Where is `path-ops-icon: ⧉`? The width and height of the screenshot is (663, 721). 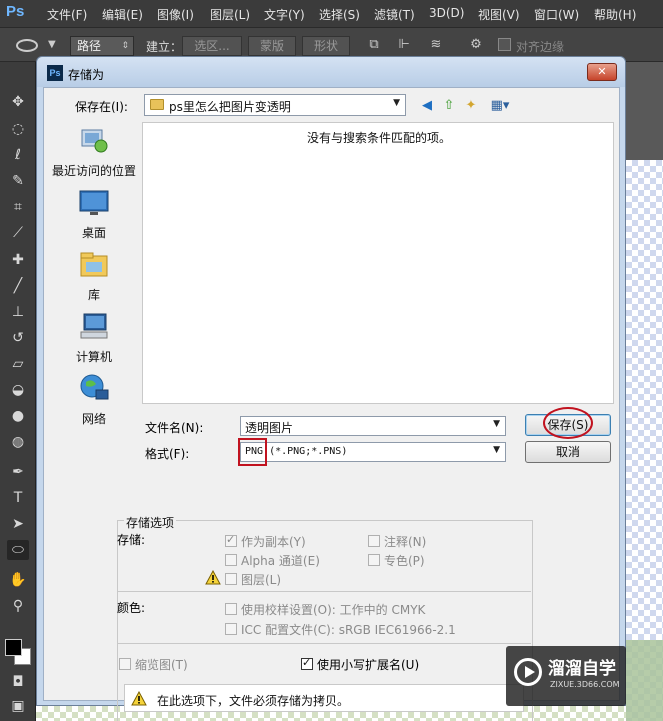 path-ops-icon: ⧉ is located at coordinates (374, 45).